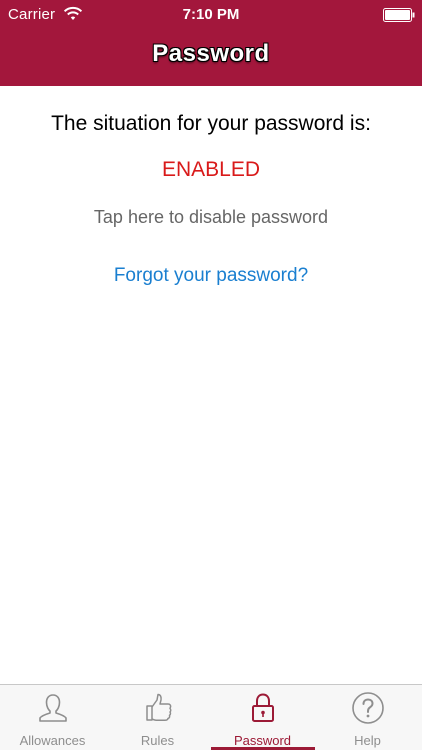  What do you see at coordinates (211, 217) in the screenshot?
I see `disable-password-button: Tap here to disable password` at bounding box center [211, 217].